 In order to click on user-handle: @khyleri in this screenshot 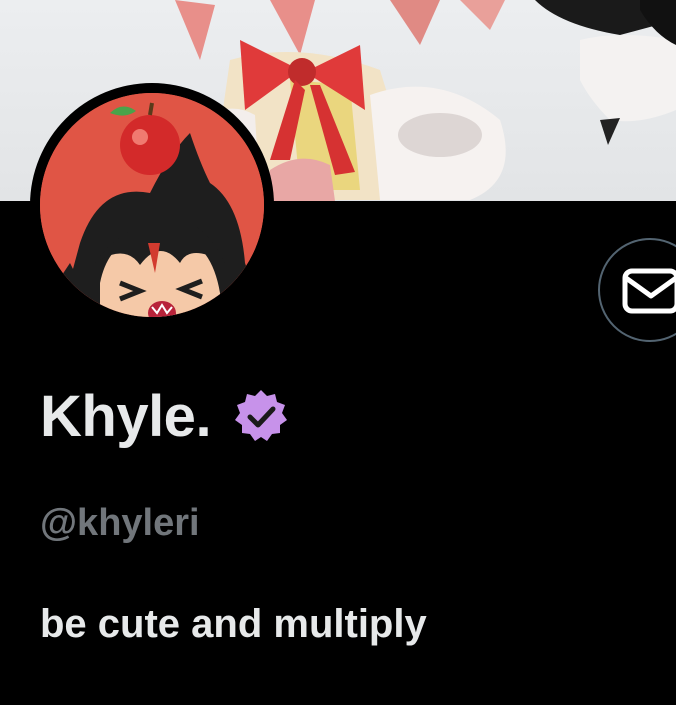, I will do `click(120, 523)`.